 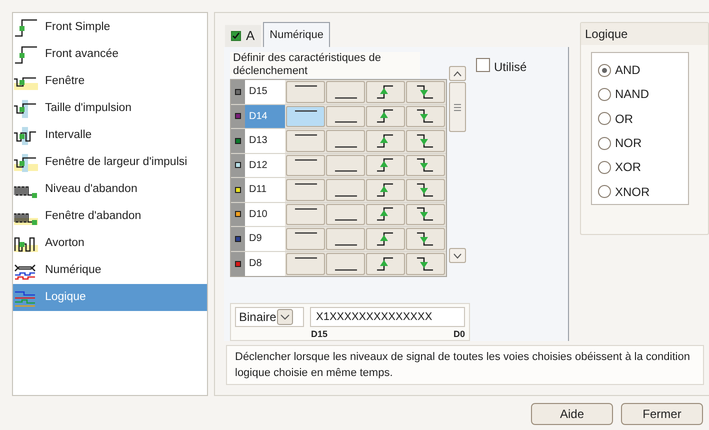 I want to click on checkbox, so click(x=236, y=36).